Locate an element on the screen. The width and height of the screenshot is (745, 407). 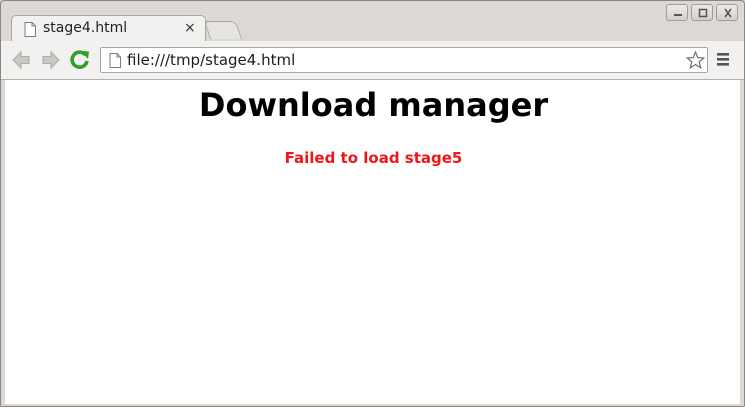
tab-close-icon: × is located at coordinates (190, 28).